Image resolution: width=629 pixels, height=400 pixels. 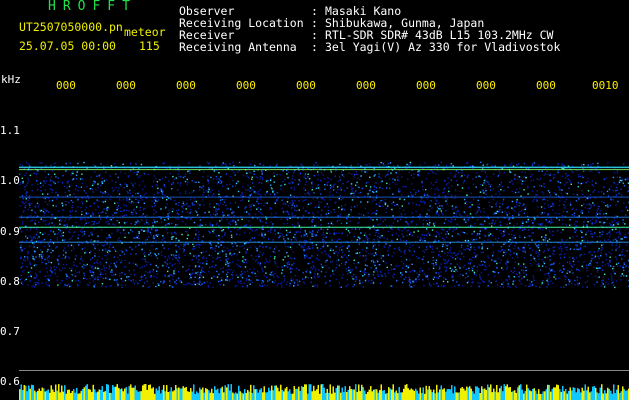 I want to click on y-tick-label: 1.0, so click(x=10, y=180).